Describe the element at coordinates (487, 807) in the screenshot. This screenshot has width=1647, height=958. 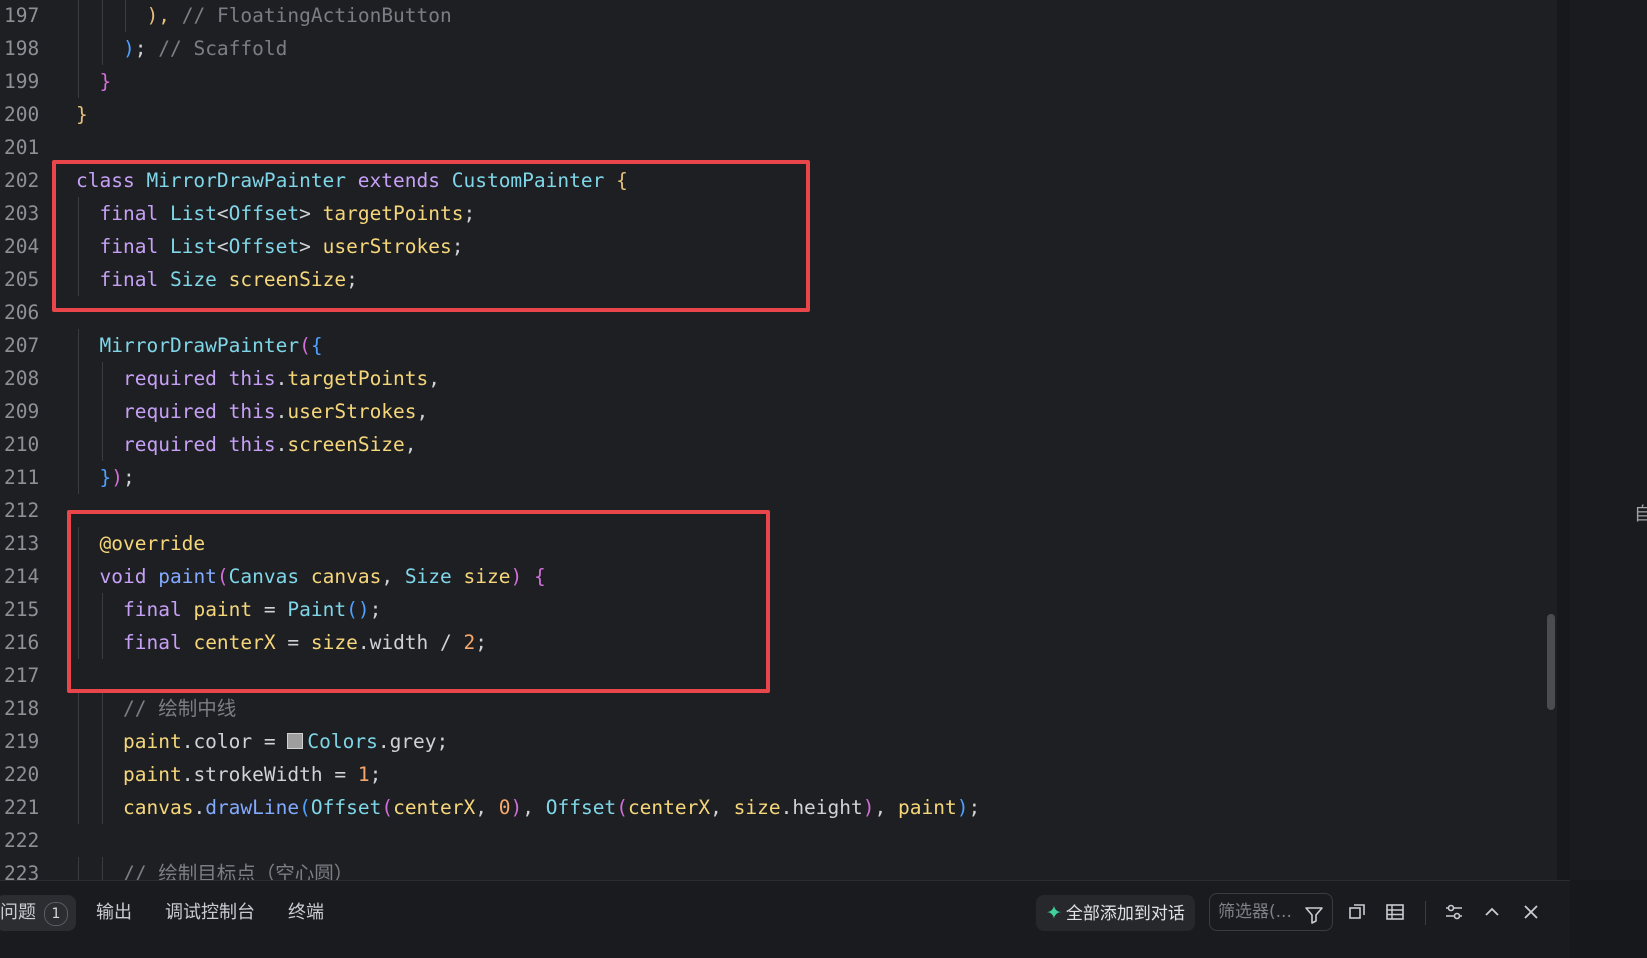
I see `code-token: ,` at that location.